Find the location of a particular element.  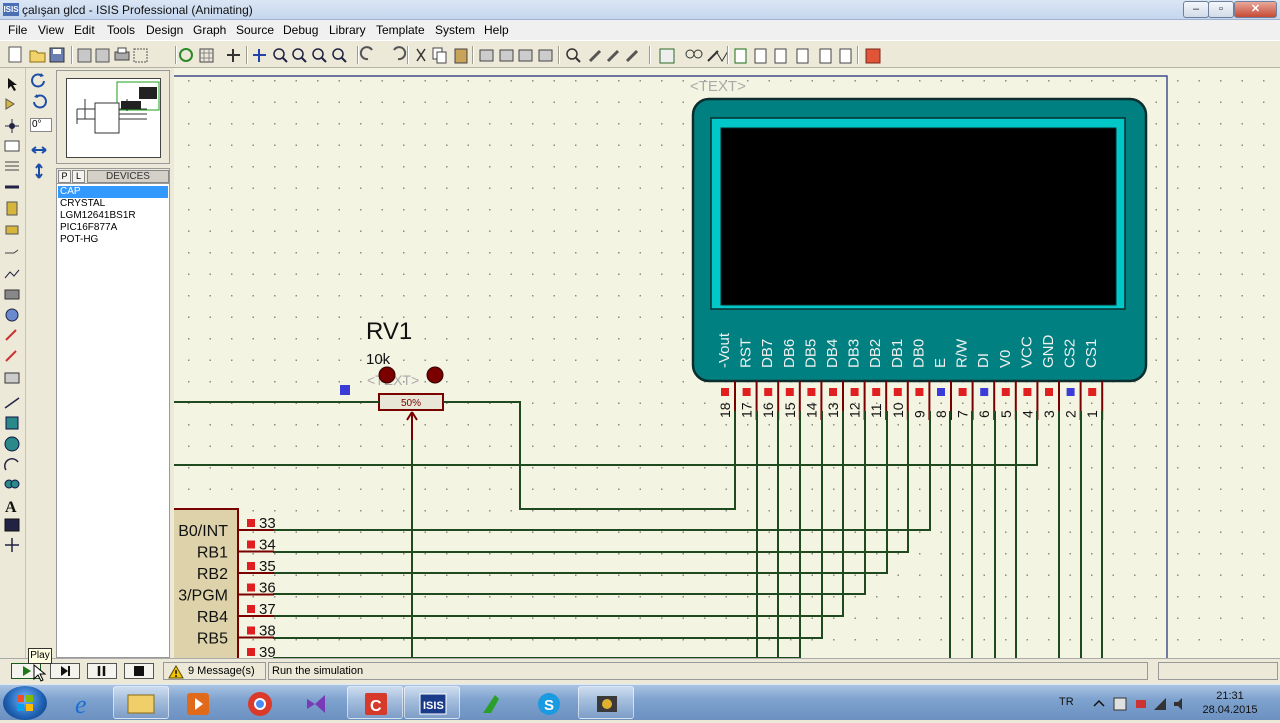

menu-view: View is located at coordinates (51, 30).